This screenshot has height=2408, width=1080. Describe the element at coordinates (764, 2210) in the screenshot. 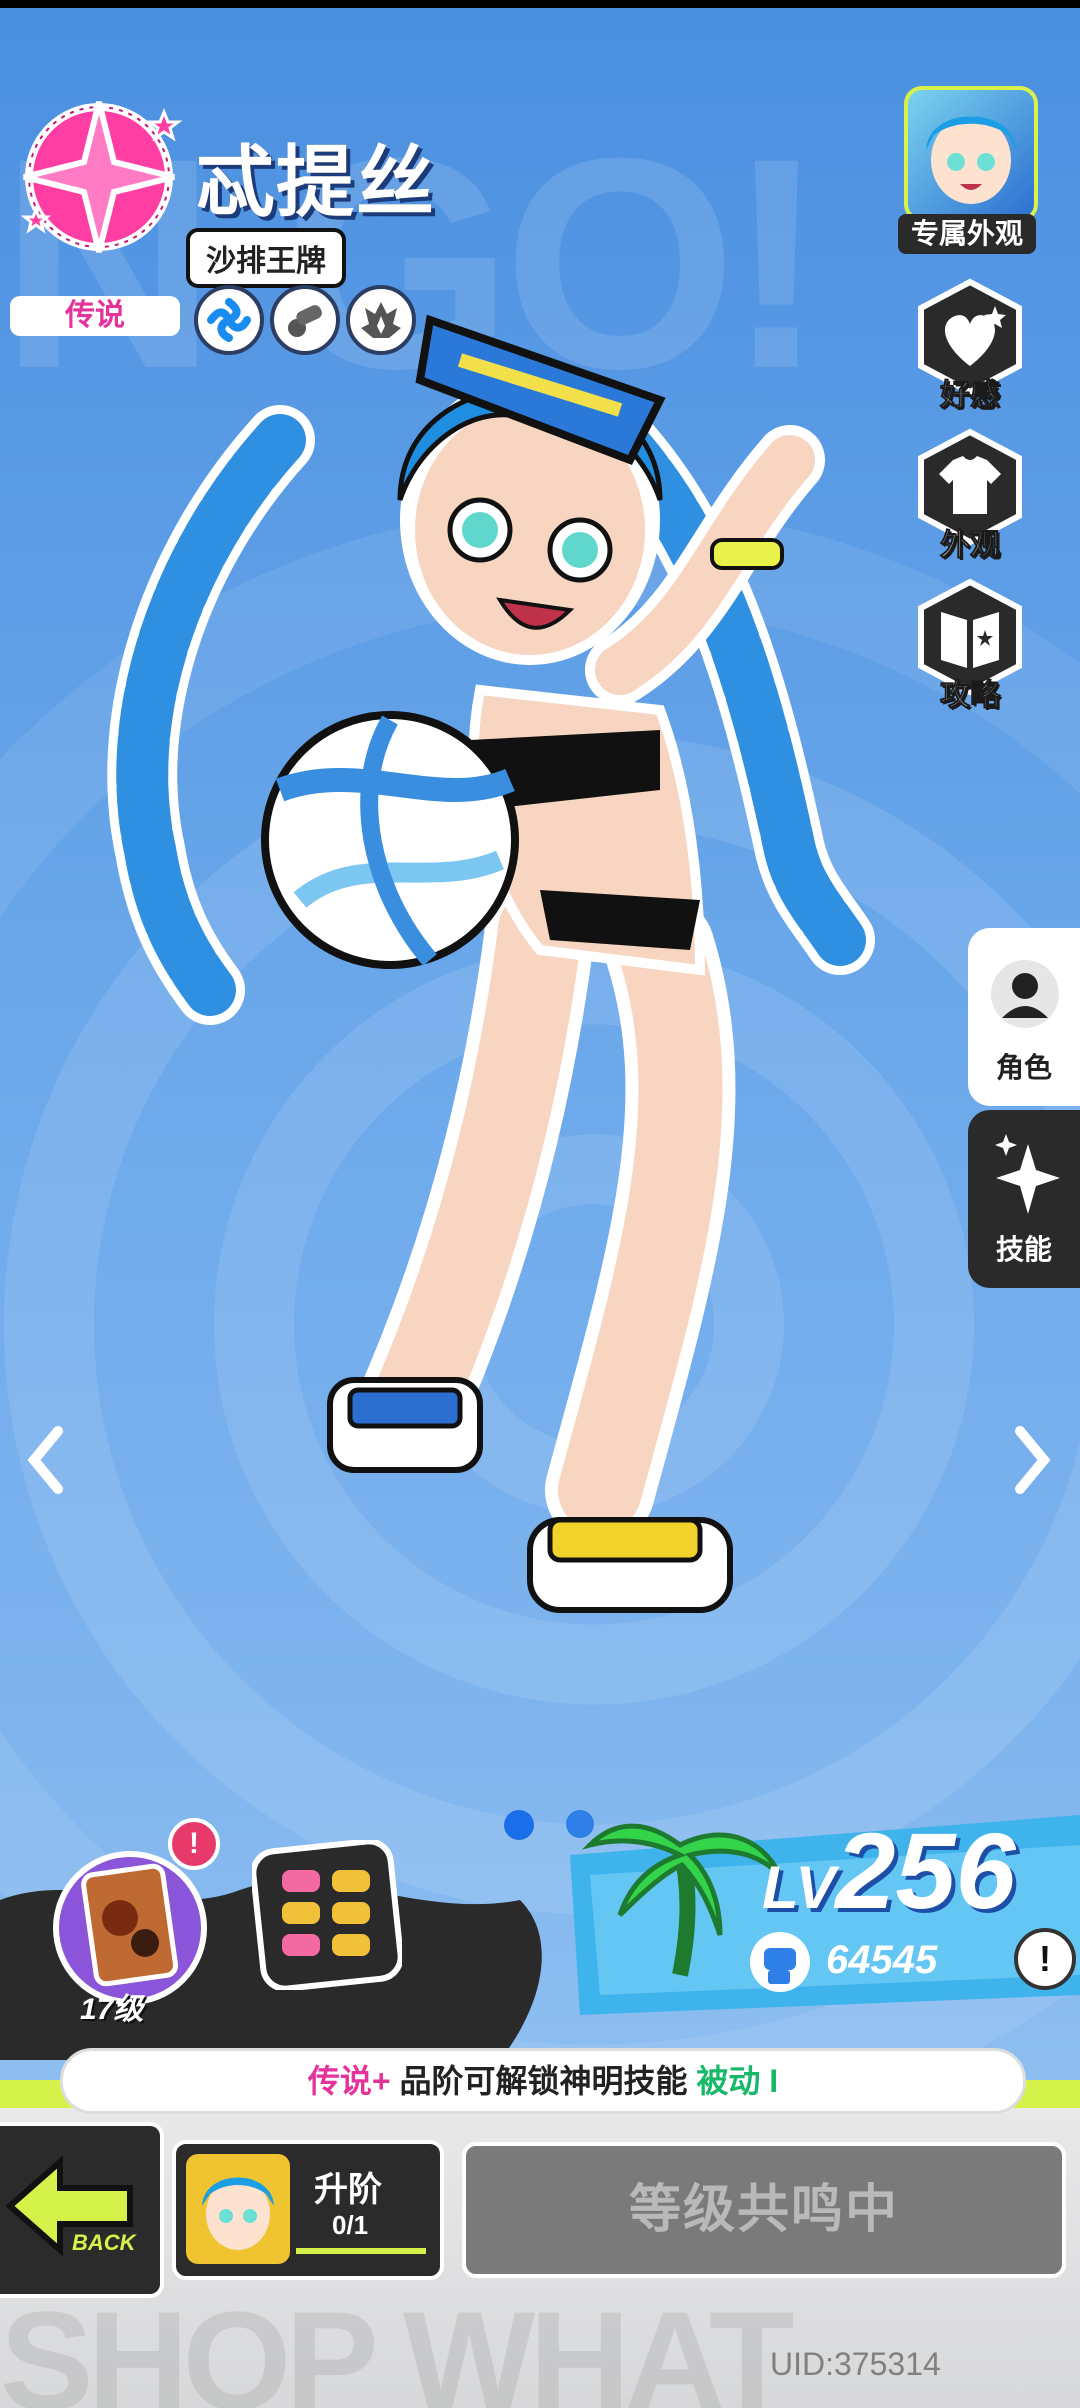

I see `level-resonance-button: 等级共鸣中` at that location.